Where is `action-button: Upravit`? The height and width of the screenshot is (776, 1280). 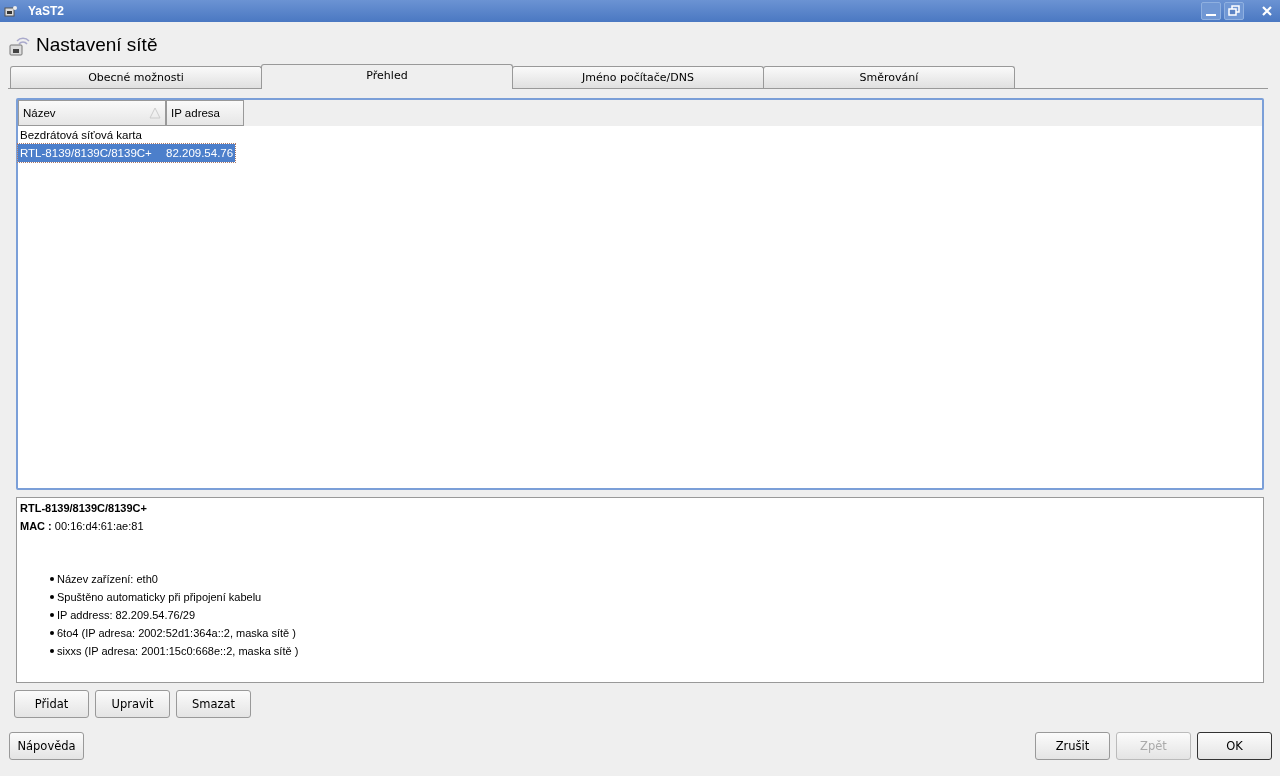
action-button: Upravit is located at coordinates (132, 704).